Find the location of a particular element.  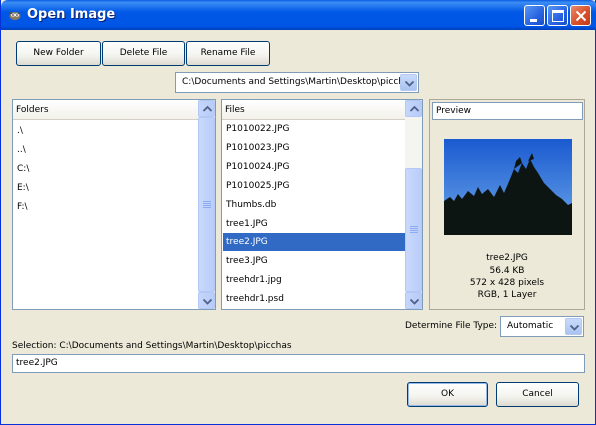

file-item: P1010025.JPG is located at coordinates (314, 186).